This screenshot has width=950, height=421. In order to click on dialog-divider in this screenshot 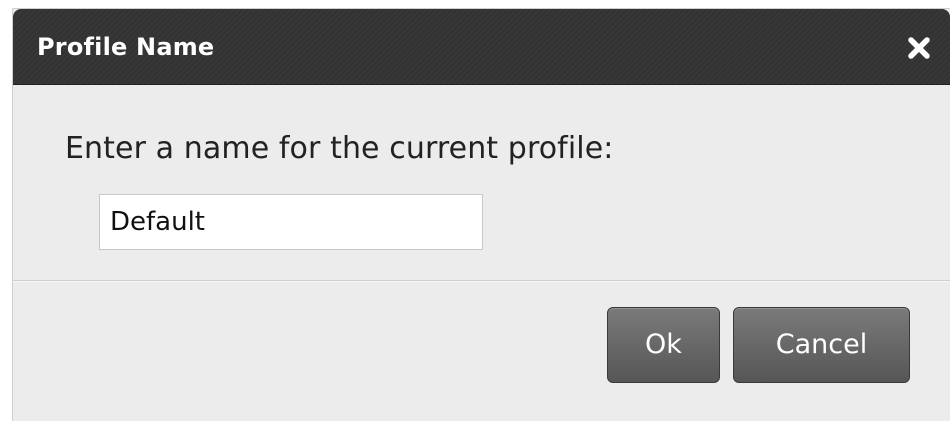, I will do `click(481, 281)`.